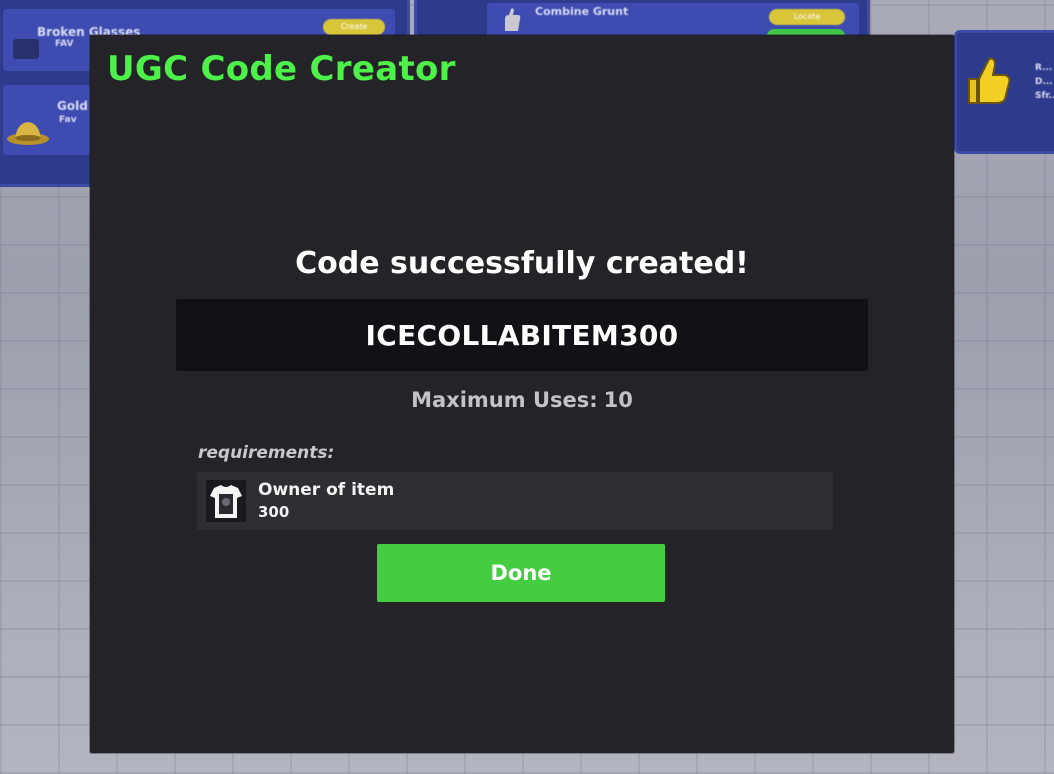 Image resolution: width=1054 pixels, height=774 pixels. I want to click on success-heading: Code successfully created!, so click(522, 263).